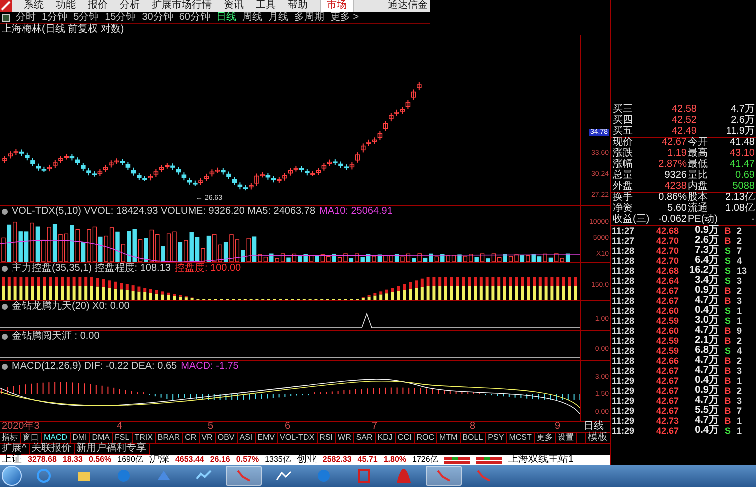 This screenshot has width=756, height=487. I want to click on quote-label: 股本, so click(698, 198).